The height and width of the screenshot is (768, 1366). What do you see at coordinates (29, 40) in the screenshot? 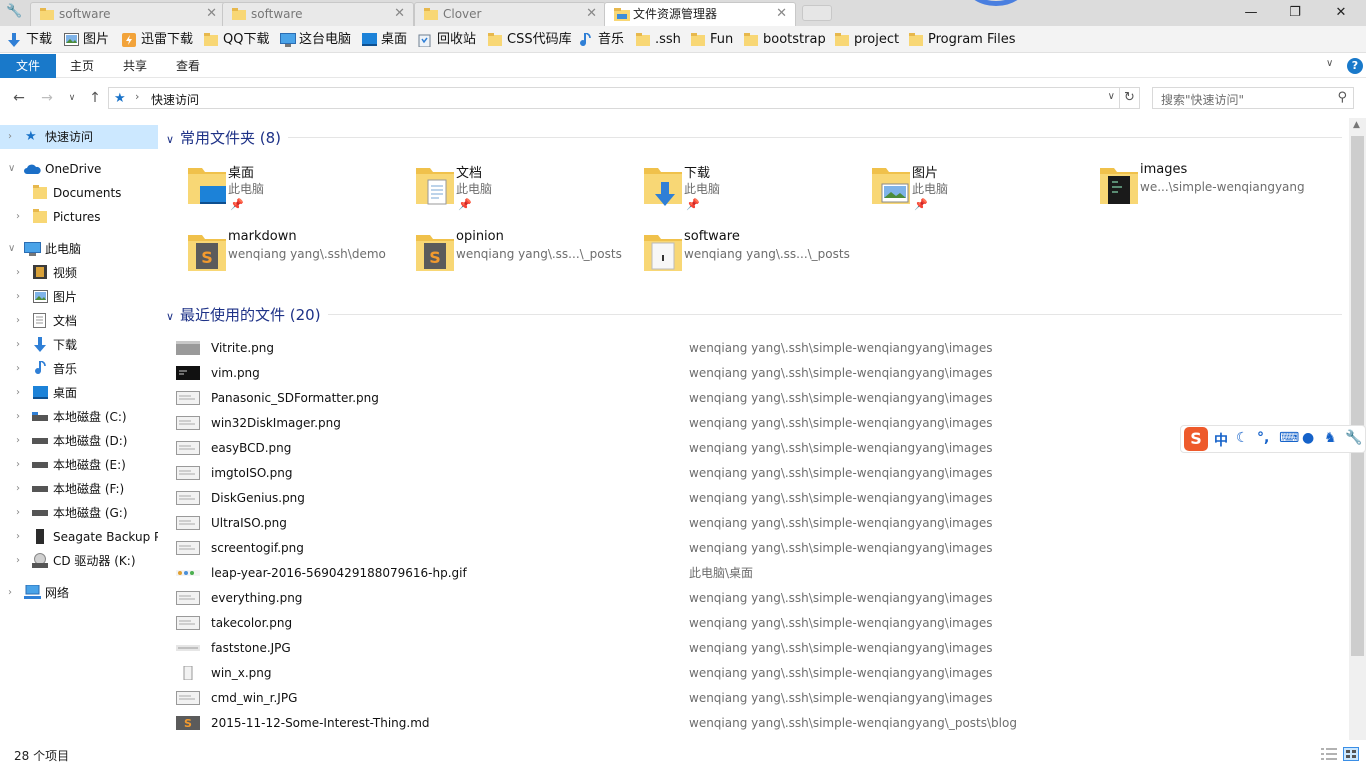
I see `bookmark-downloads: 下载` at bounding box center [29, 40].